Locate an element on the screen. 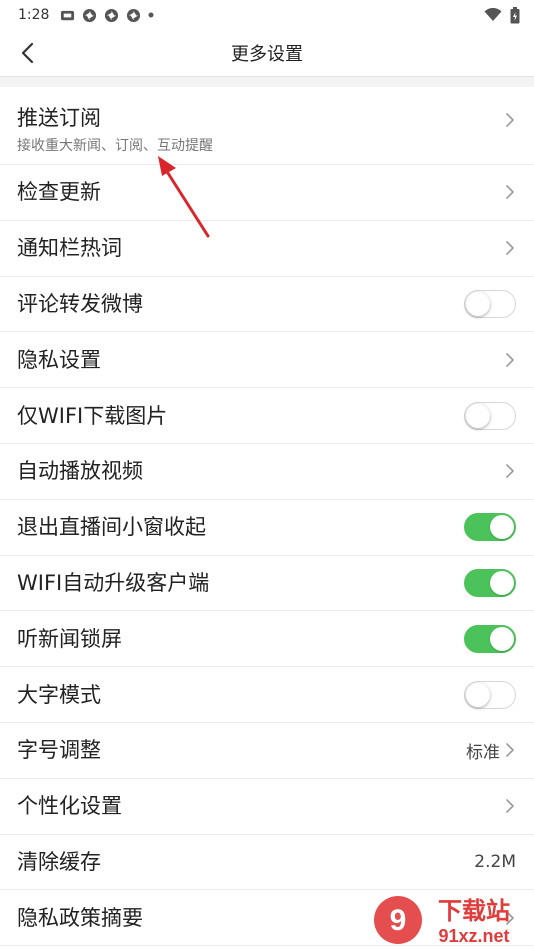  status-right is located at coordinates (502, 15).